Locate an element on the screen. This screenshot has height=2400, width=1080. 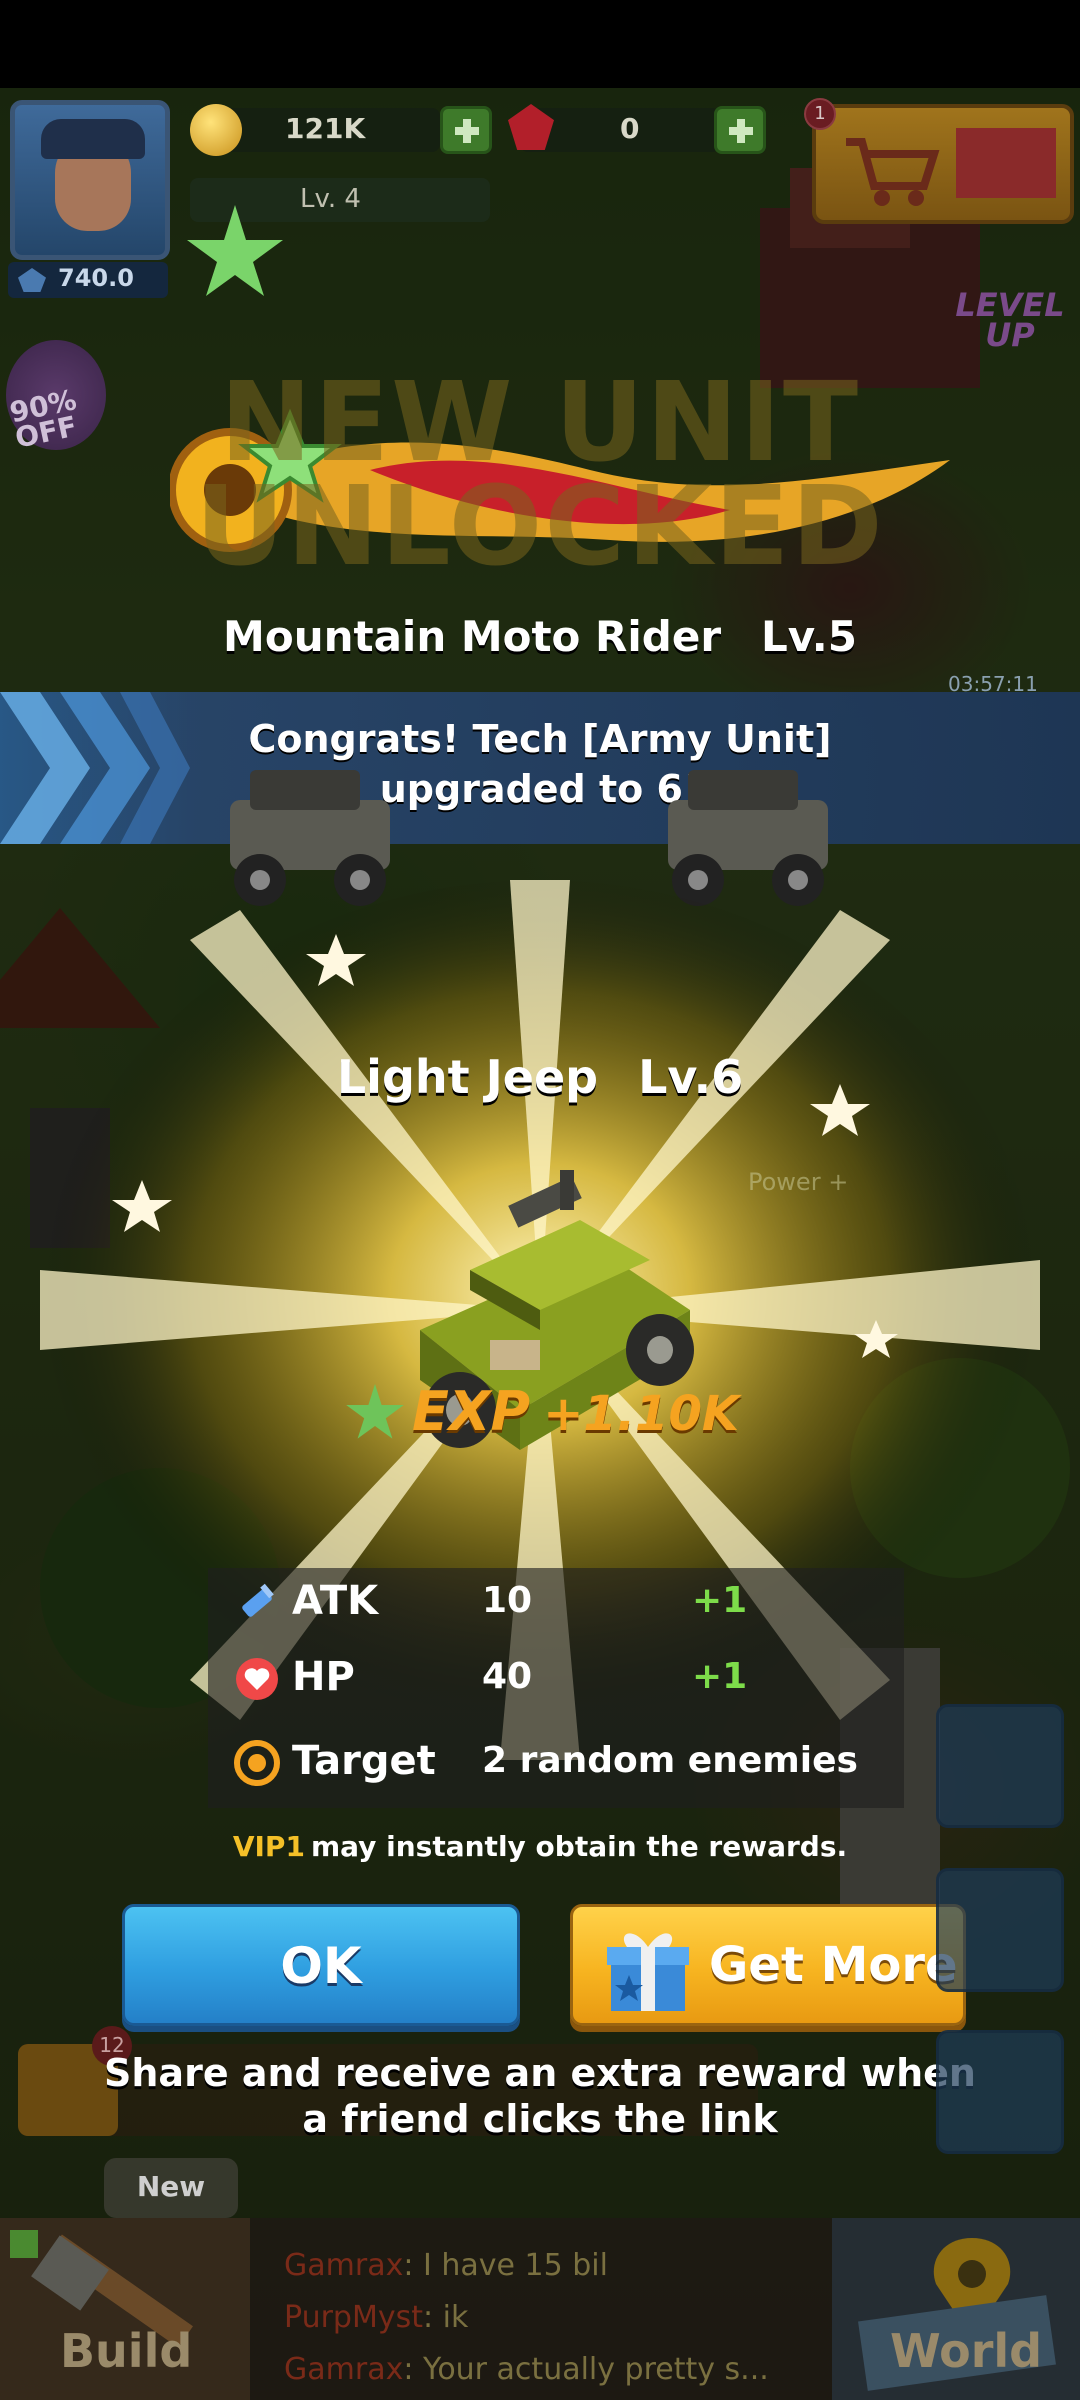
vip-note-text: may instantly obtain the rewards. is located at coordinates (579, 1846).